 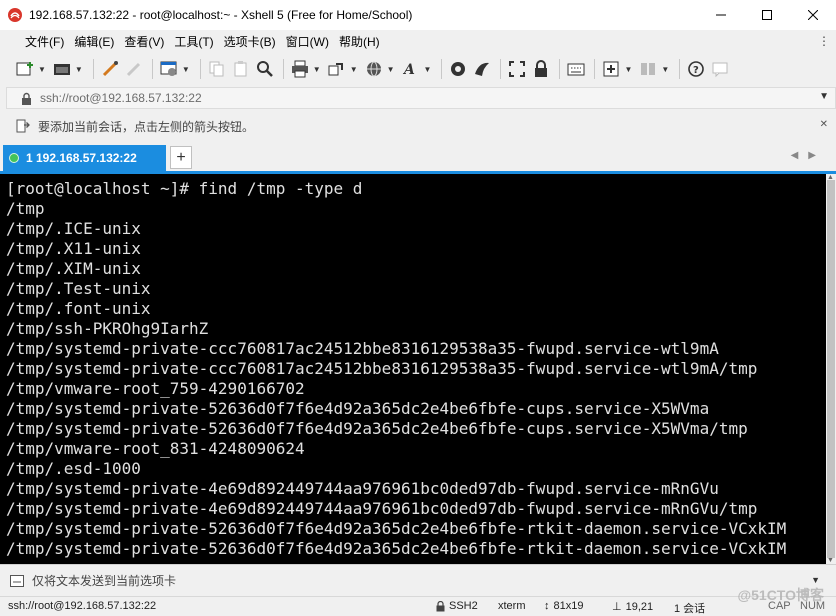 I want to click on paste-icon, so click(x=241, y=69).